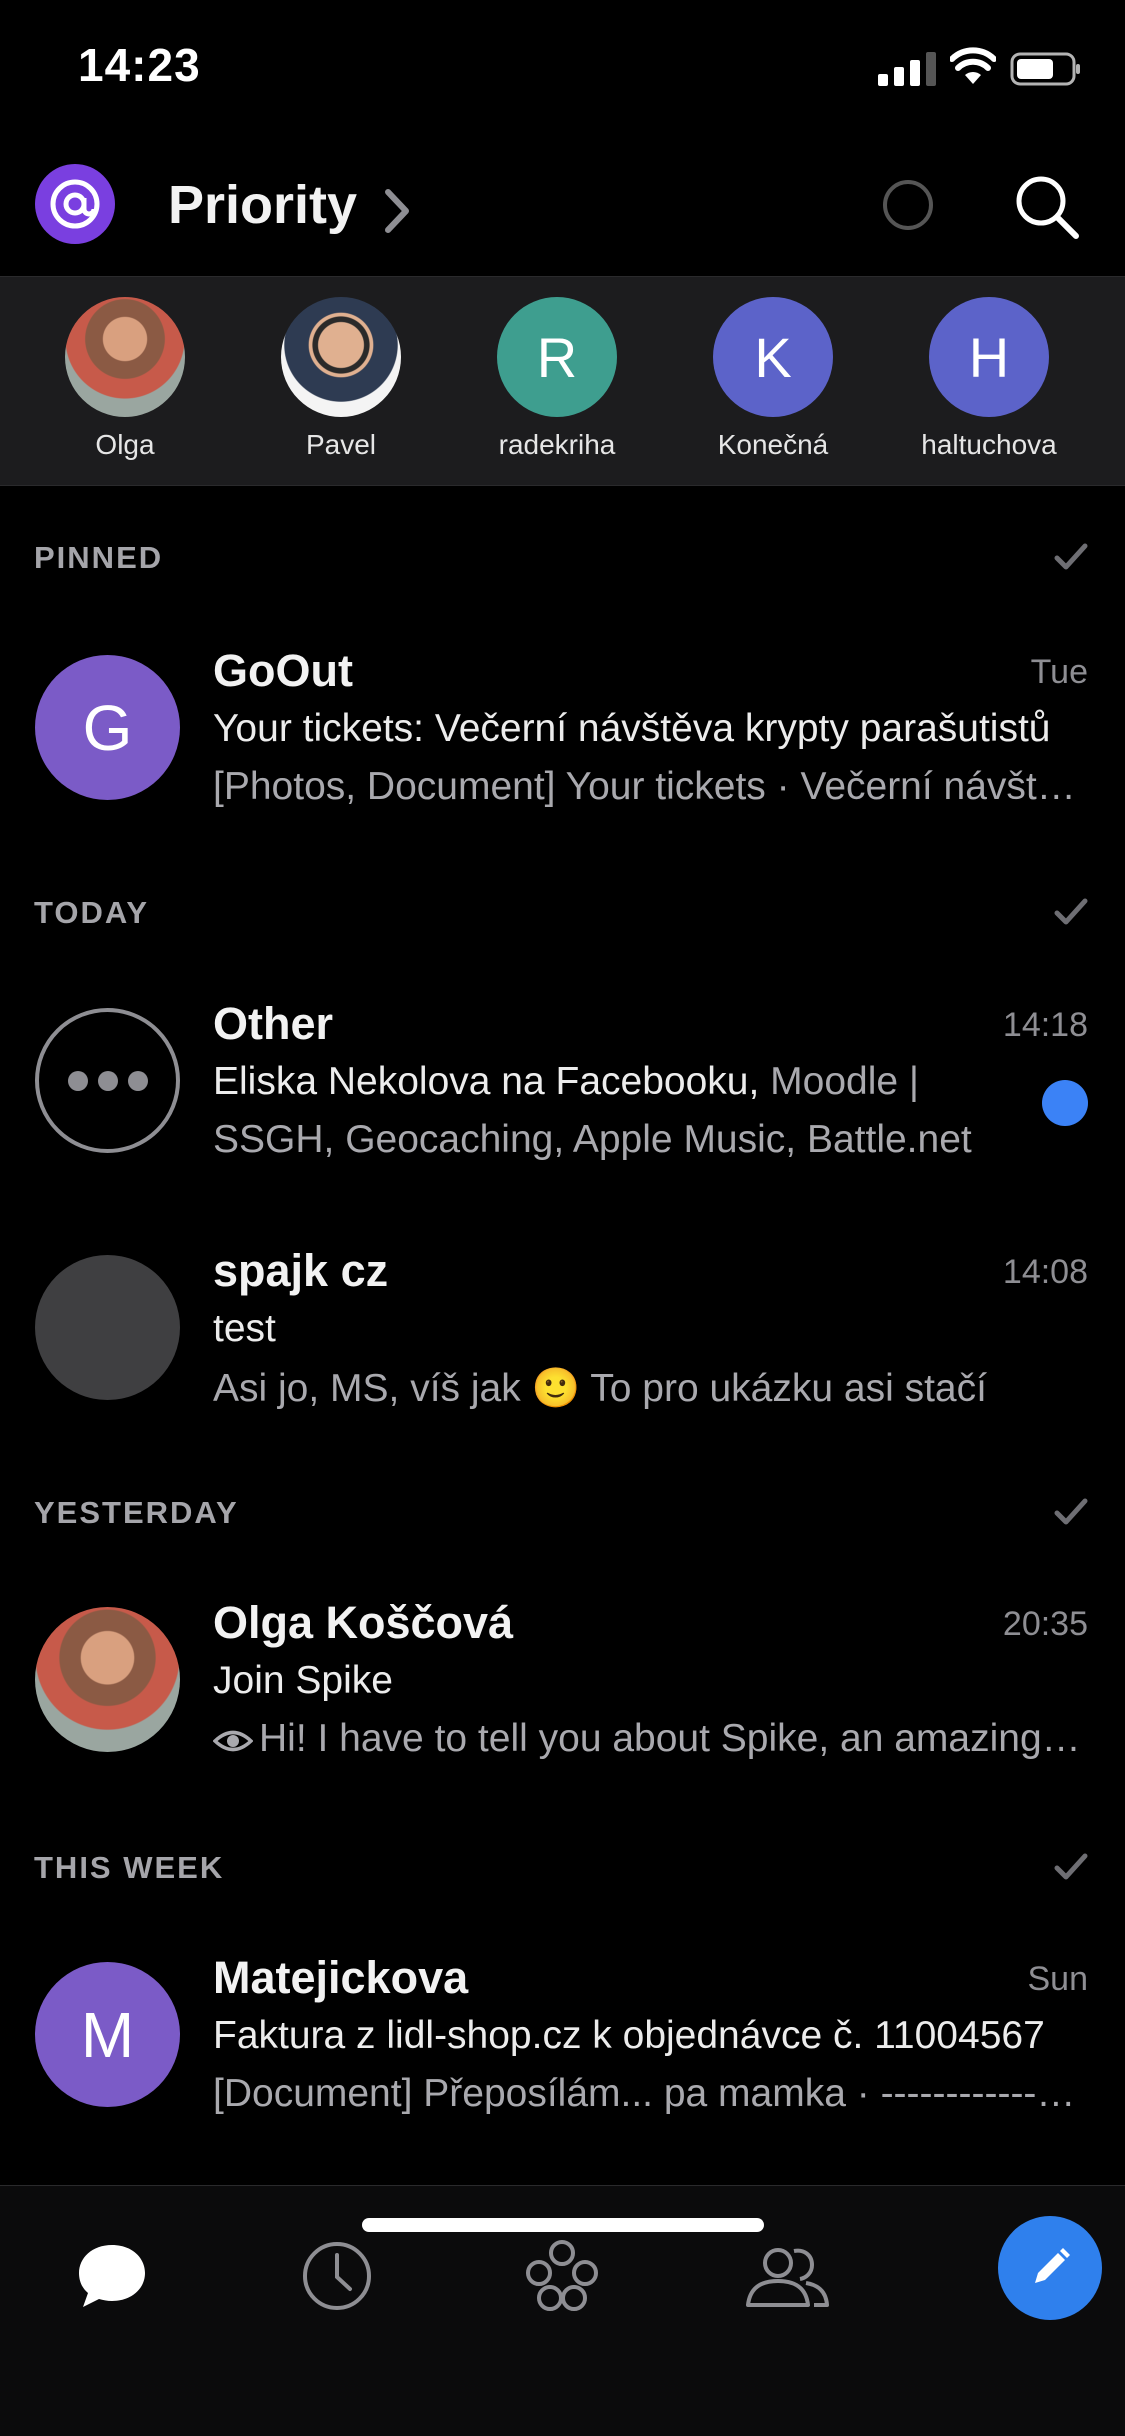 Image resolution: width=1125 pixels, height=2436 pixels. Describe the element at coordinates (907, 69) in the screenshot. I see `cellular-signal-icon` at that location.